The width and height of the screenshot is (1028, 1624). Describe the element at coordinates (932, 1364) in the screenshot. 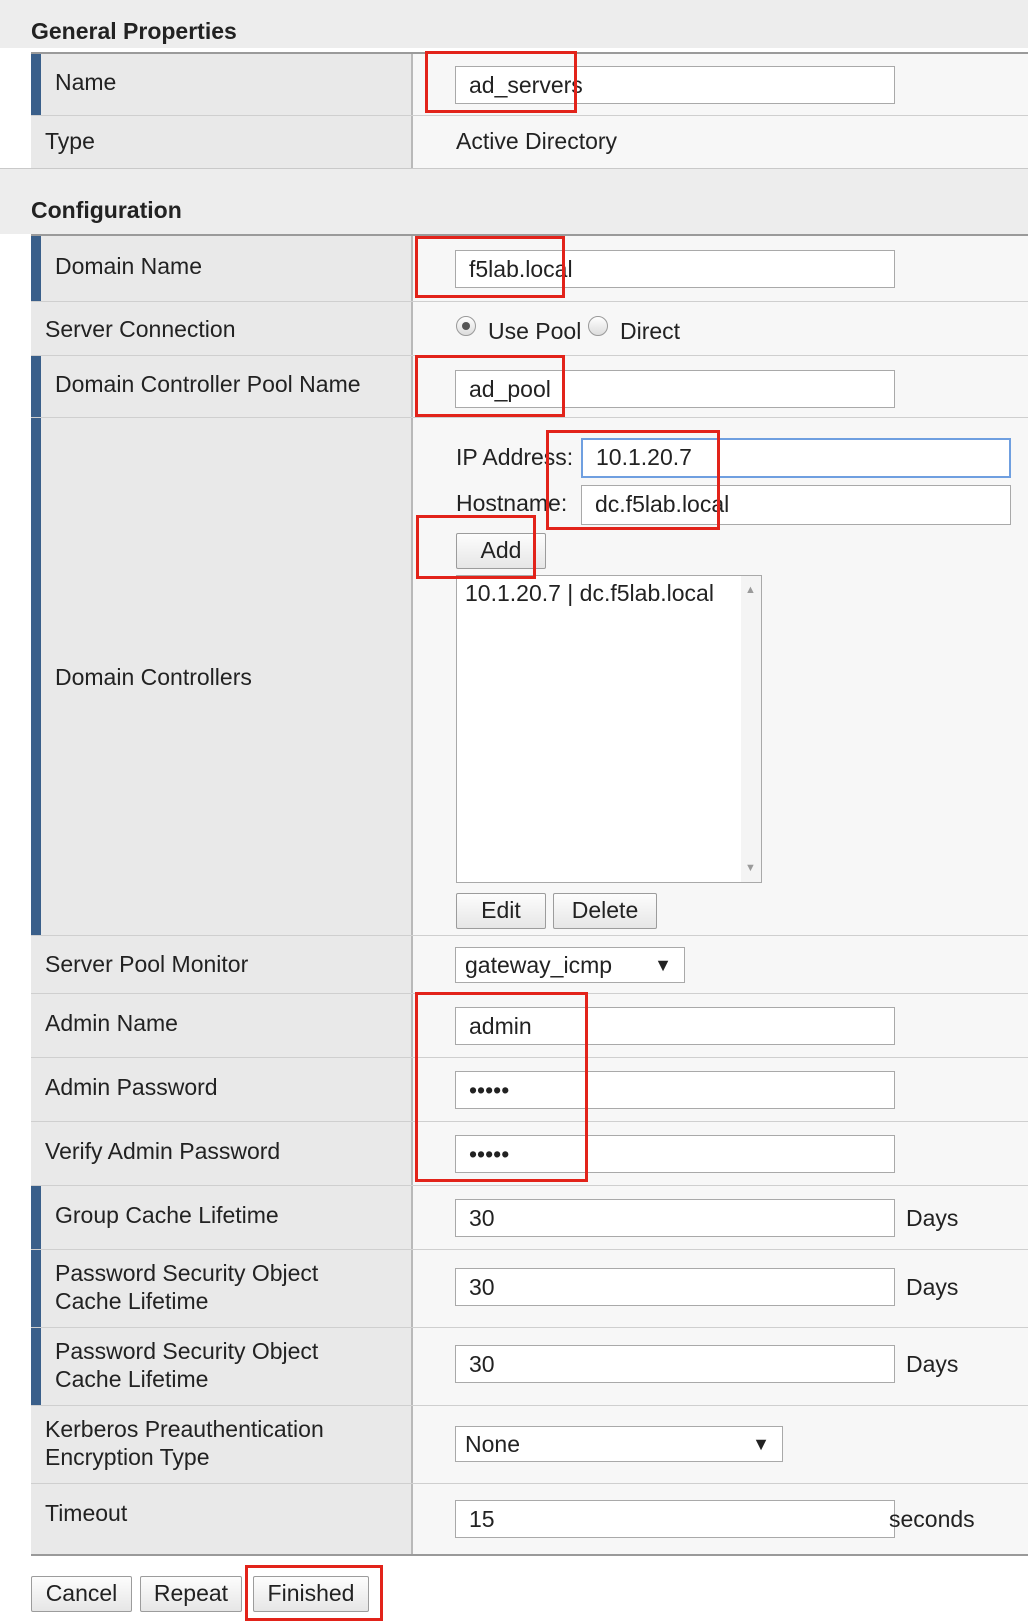

I see `pso-cache-2-unit: Days` at that location.